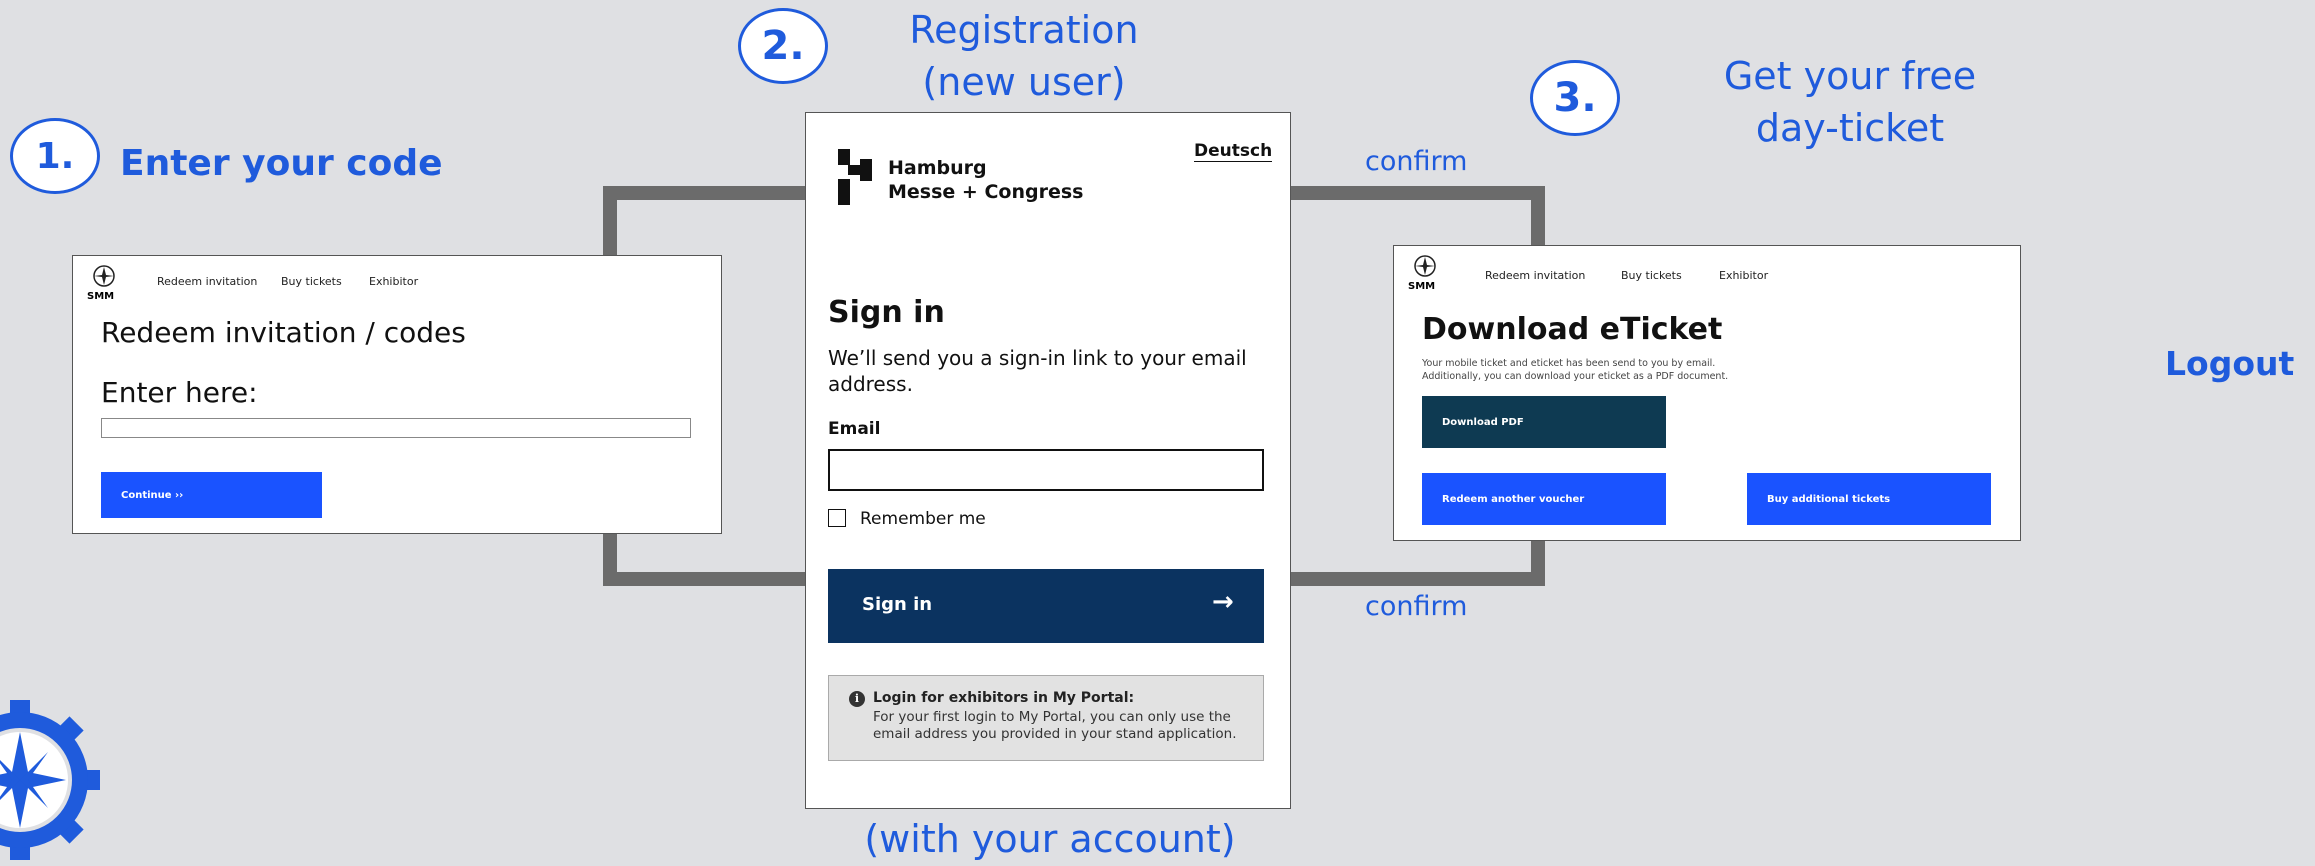 The image size is (2315, 866). What do you see at coordinates (1869, 499) in the screenshot?
I see `buy-additional-tickets-button: Buy additional tickets` at bounding box center [1869, 499].